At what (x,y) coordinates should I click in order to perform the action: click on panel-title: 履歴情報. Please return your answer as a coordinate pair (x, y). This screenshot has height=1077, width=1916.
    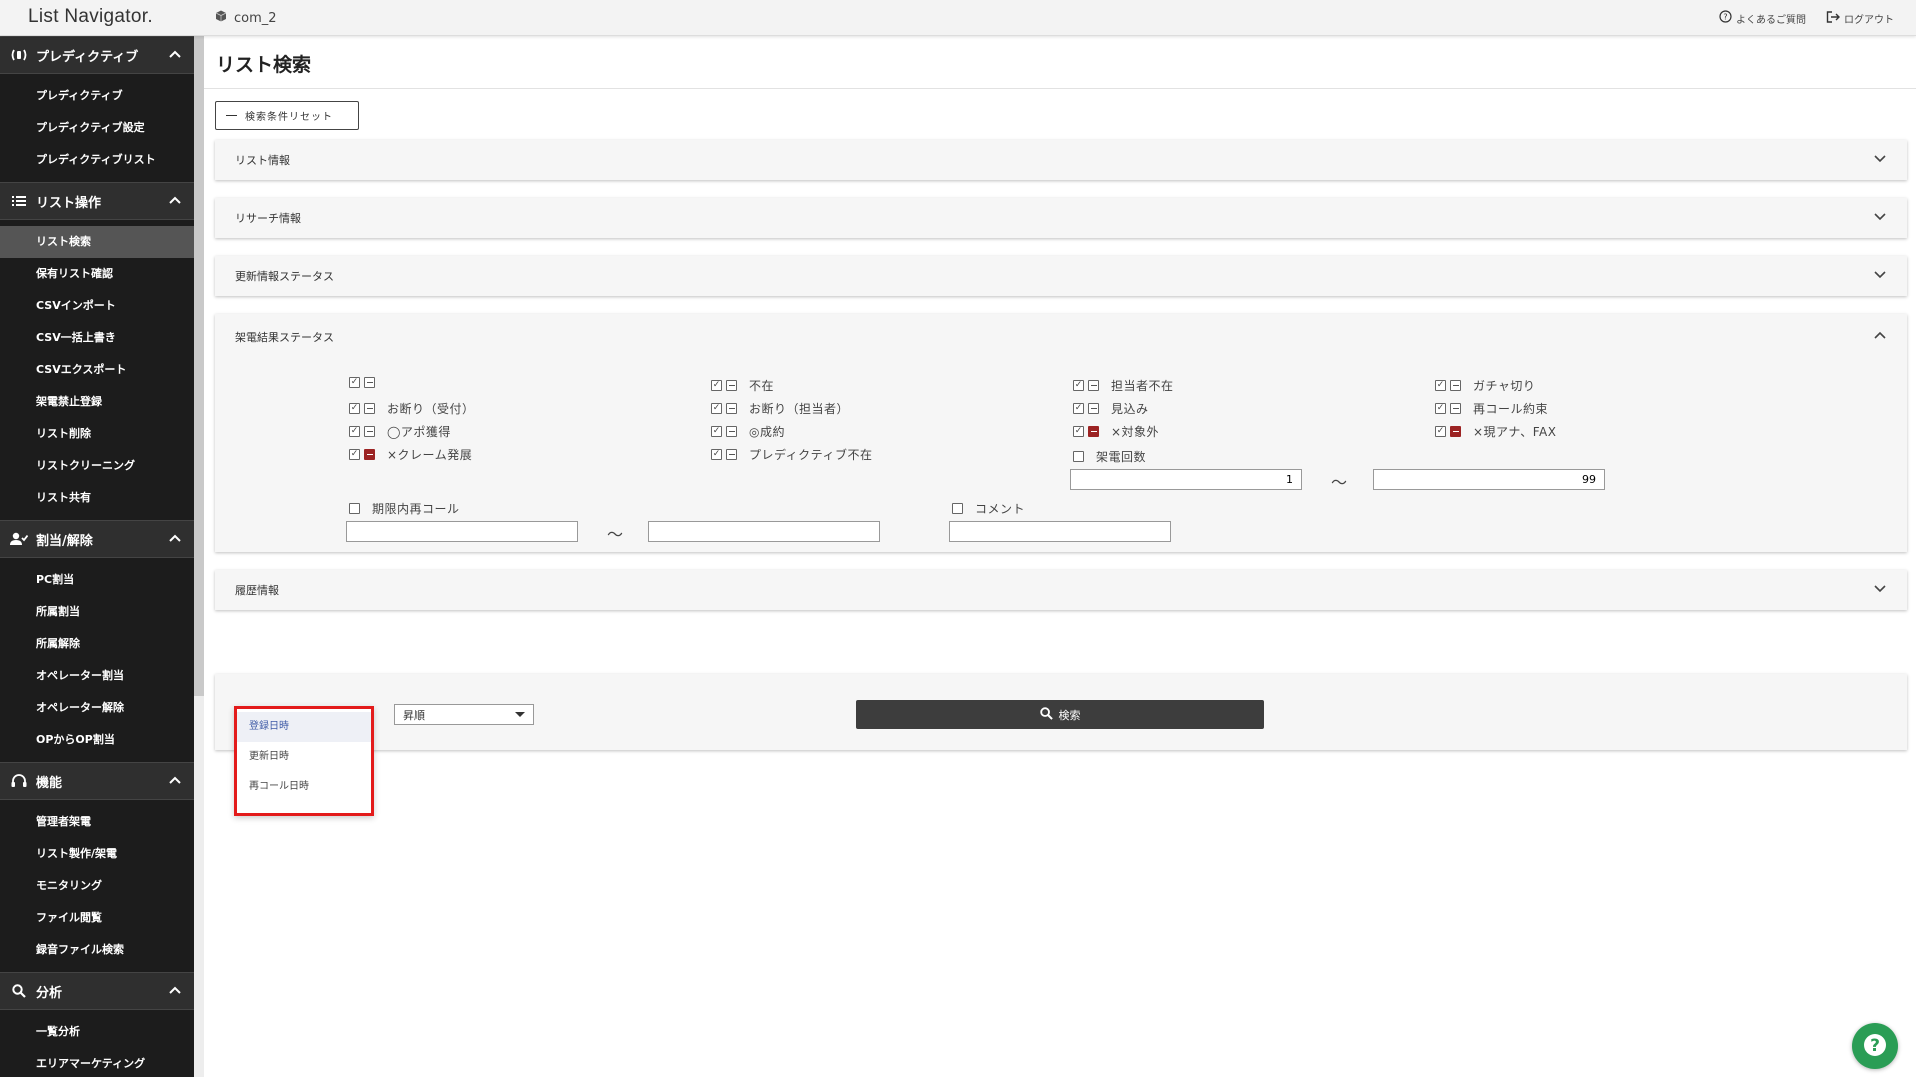
    Looking at the image, I should click on (257, 590).